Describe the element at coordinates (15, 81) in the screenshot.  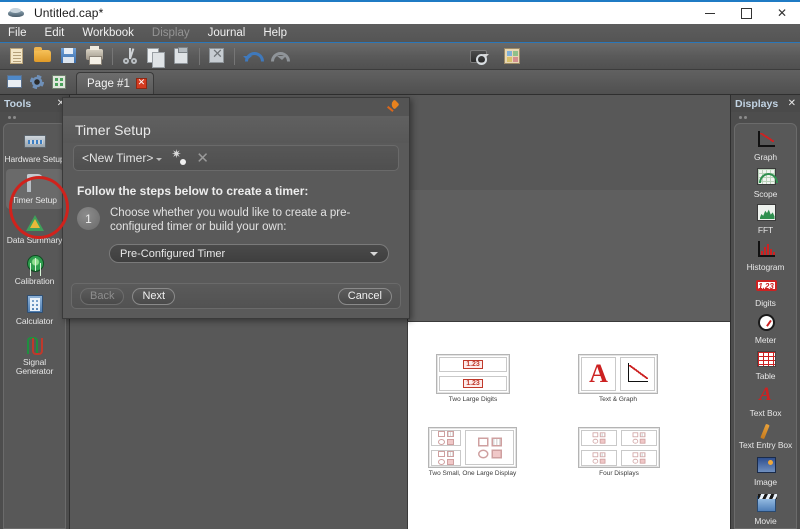
I see `page-window-button` at that location.